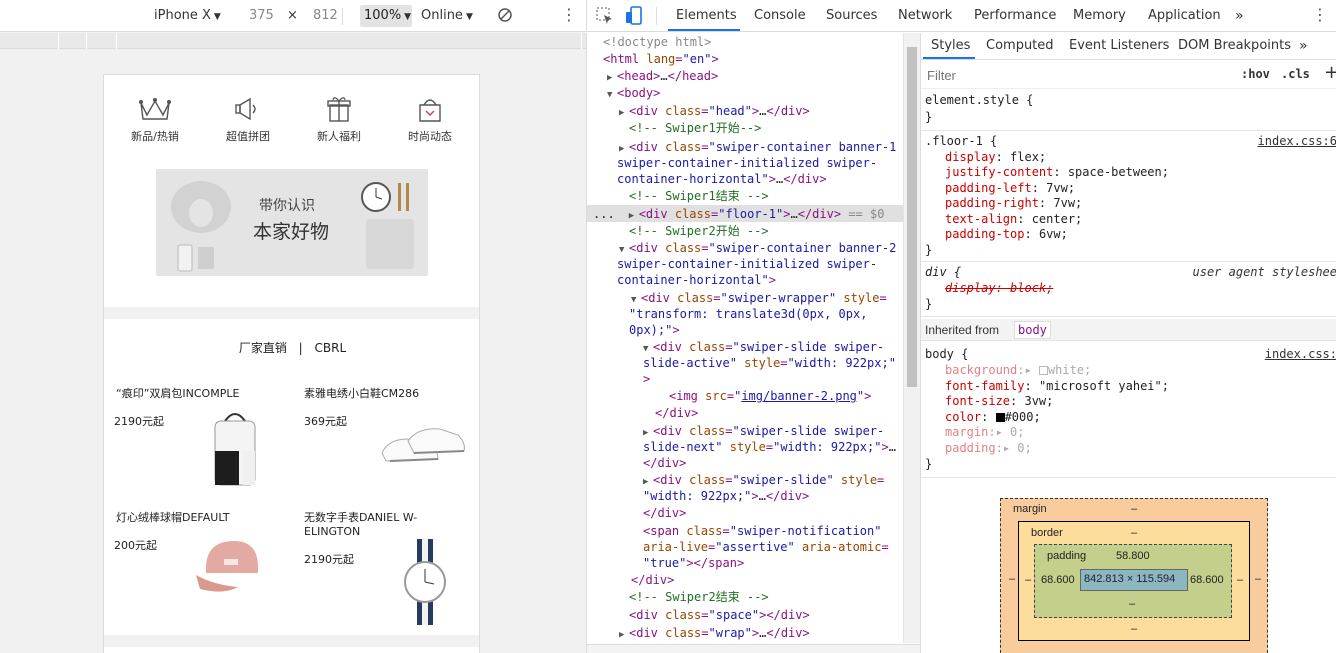 The height and width of the screenshot is (653, 1336). I want to click on node-div-space: <div class="space"></div>, so click(719, 615).